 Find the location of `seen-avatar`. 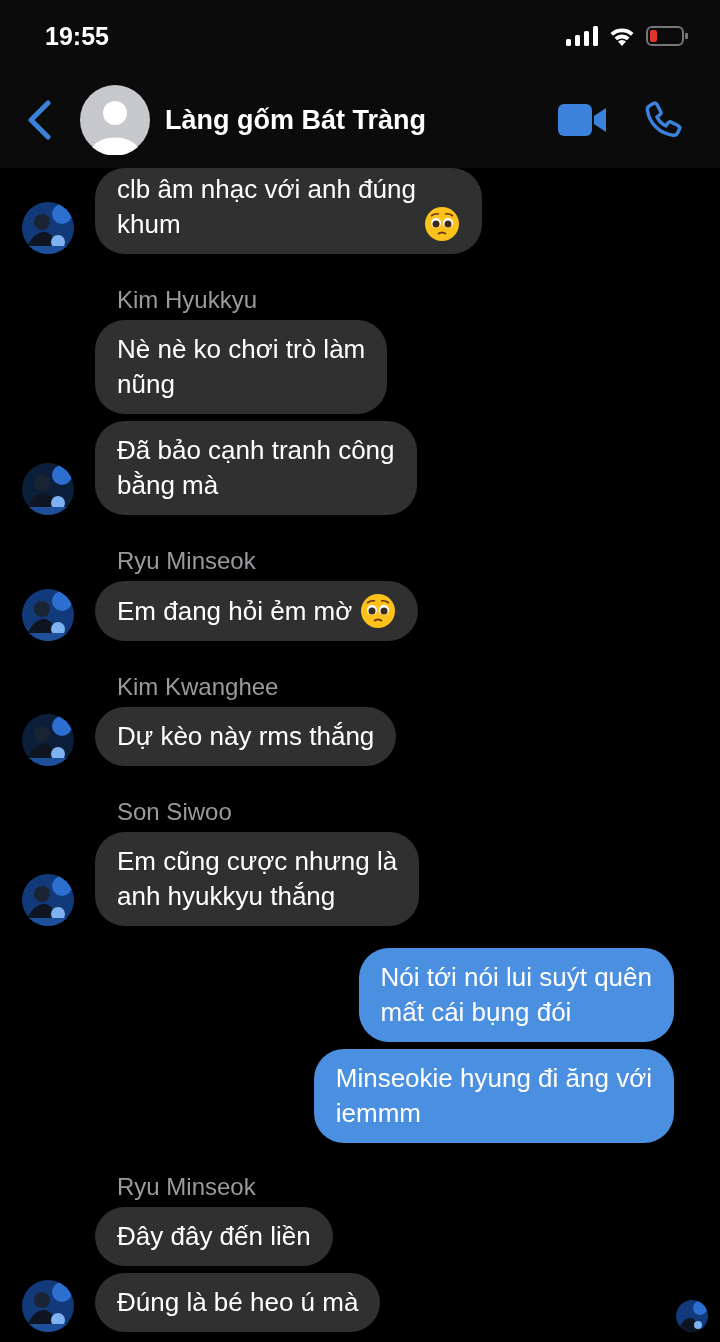

seen-avatar is located at coordinates (692, 1316).